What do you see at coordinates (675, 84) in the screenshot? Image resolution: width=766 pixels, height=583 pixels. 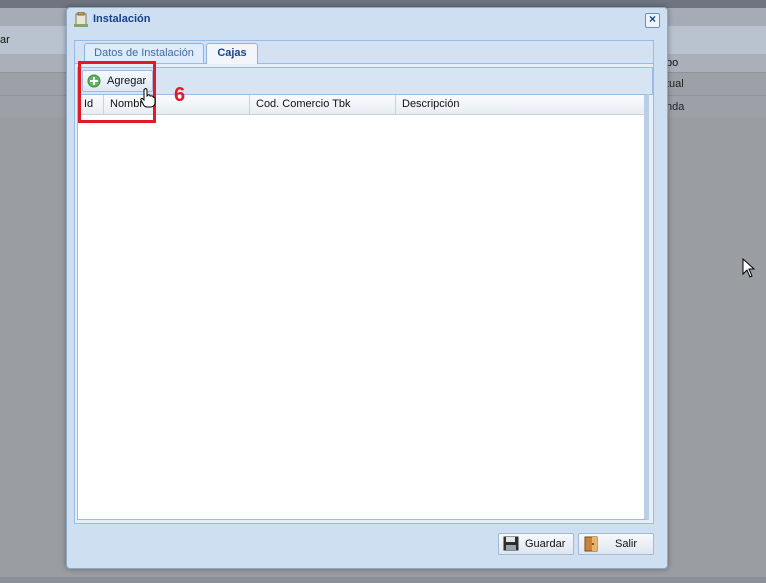 I see `background-cell: tual` at bounding box center [675, 84].